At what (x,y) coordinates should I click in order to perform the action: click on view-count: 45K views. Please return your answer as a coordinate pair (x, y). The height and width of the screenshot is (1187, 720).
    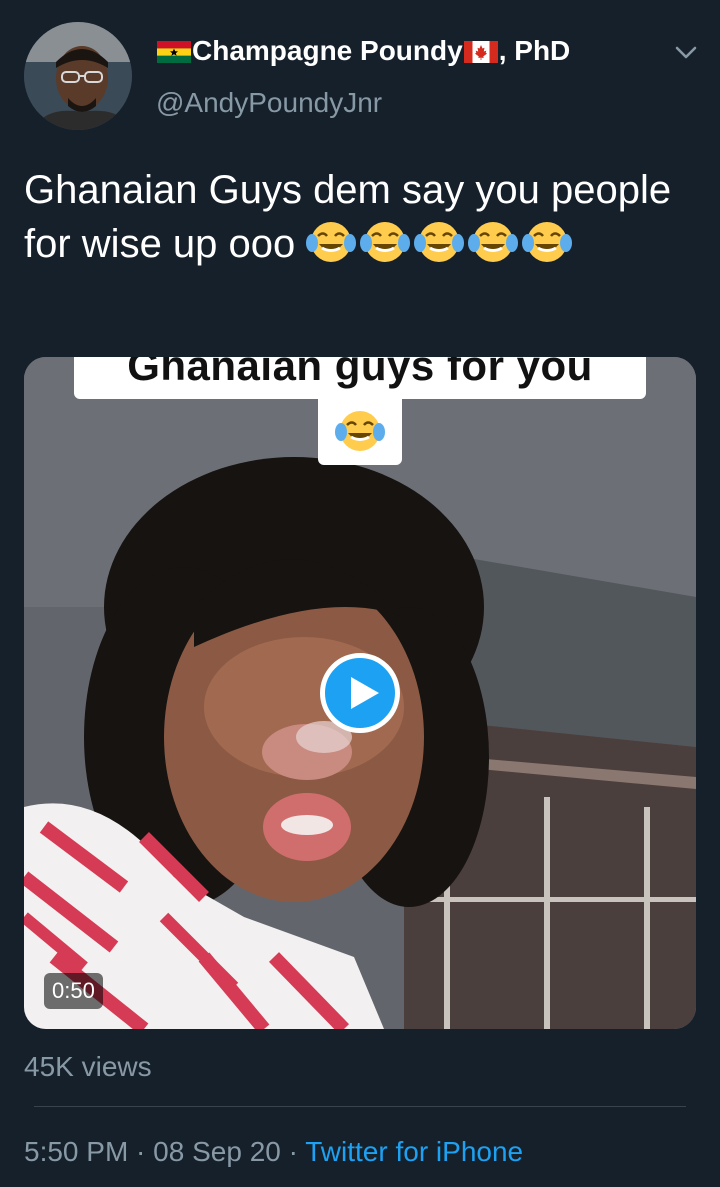
    Looking at the image, I should click on (88, 1066).